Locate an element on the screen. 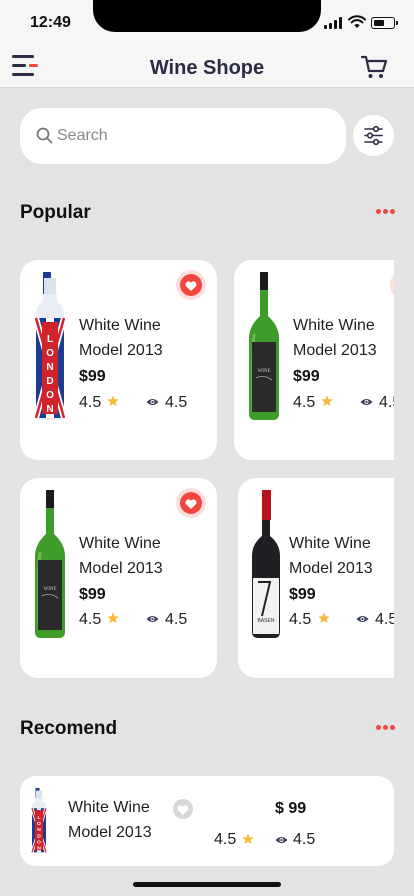 The height and width of the screenshot is (896, 414). status-time: 12:49 is located at coordinates (50, 22).